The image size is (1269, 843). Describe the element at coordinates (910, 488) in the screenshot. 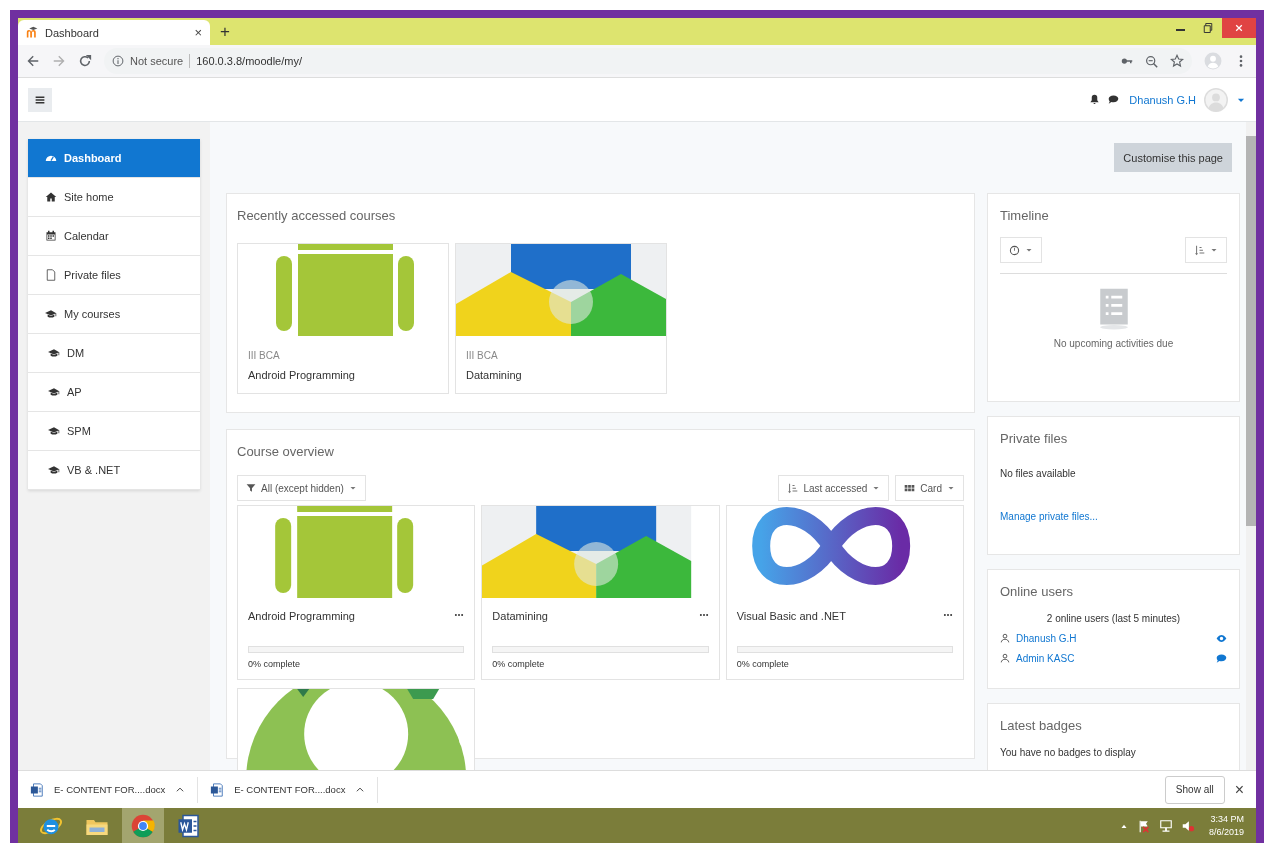

I see `grid-icon` at that location.